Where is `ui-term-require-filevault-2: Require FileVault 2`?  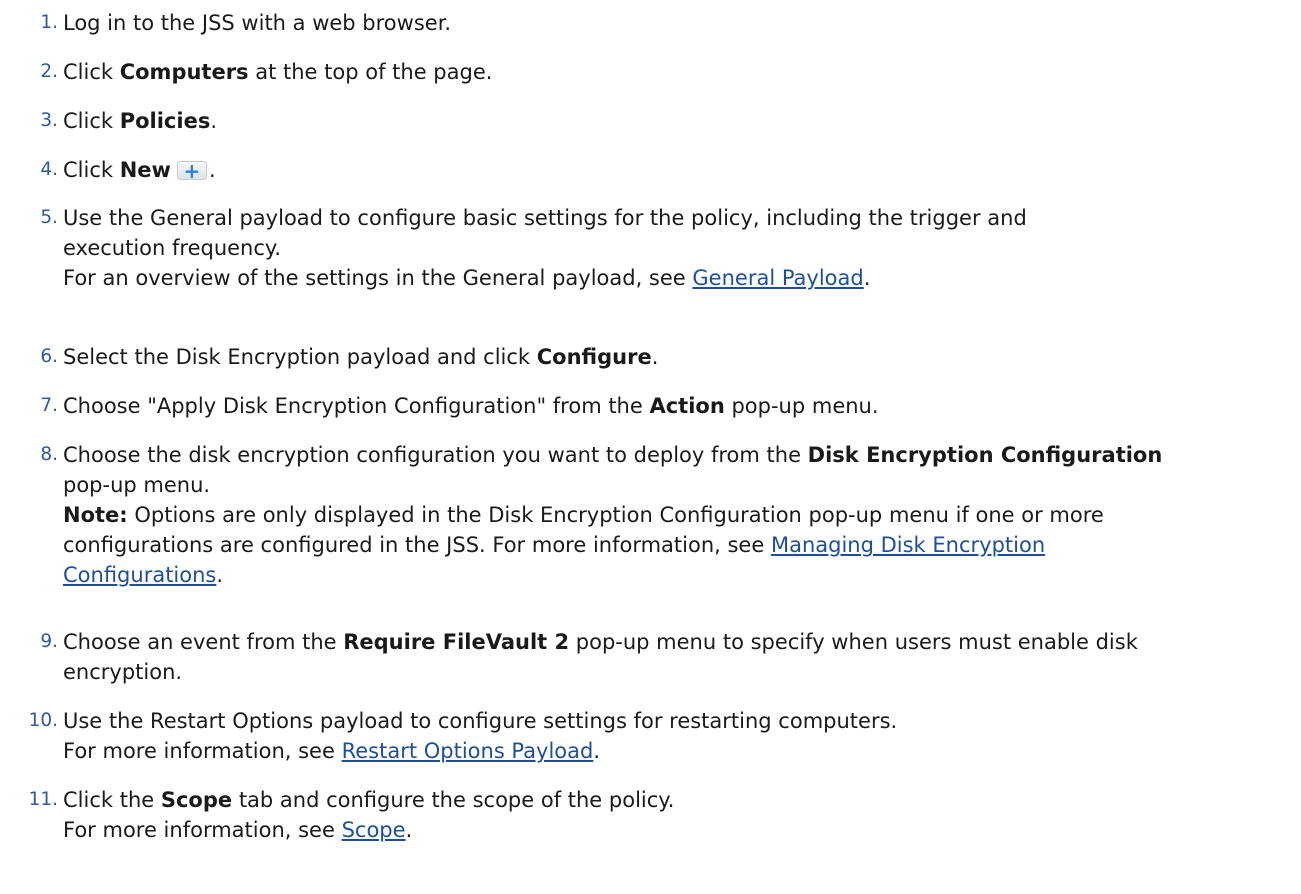
ui-term-require-filevault-2: Require FileVault 2 is located at coordinates (456, 642).